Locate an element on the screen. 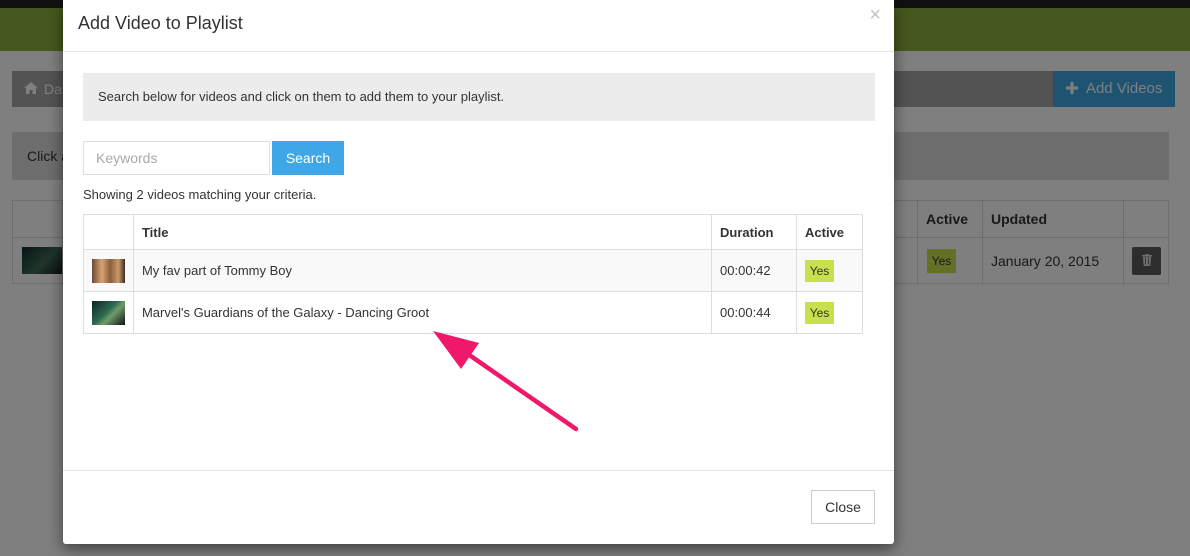  modal-footer-divider is located at coordinates (478, 470).